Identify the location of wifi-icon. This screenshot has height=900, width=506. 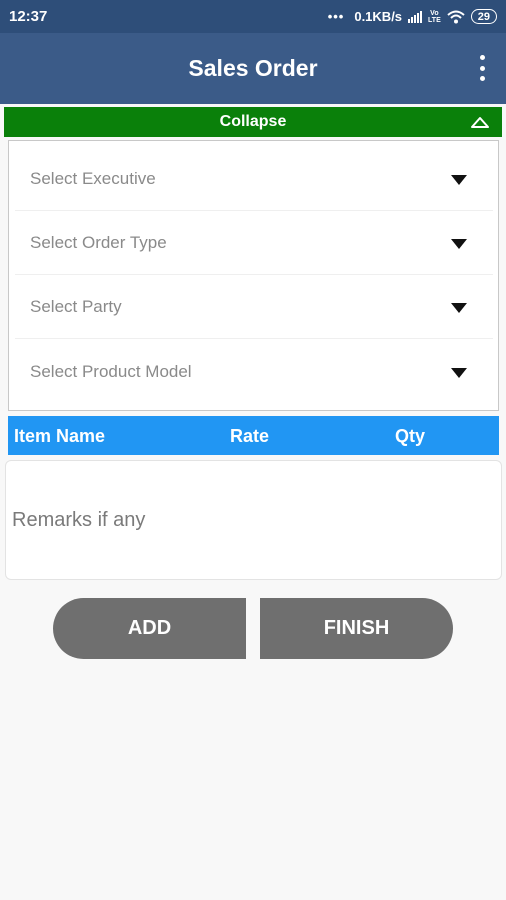
(456, 16).